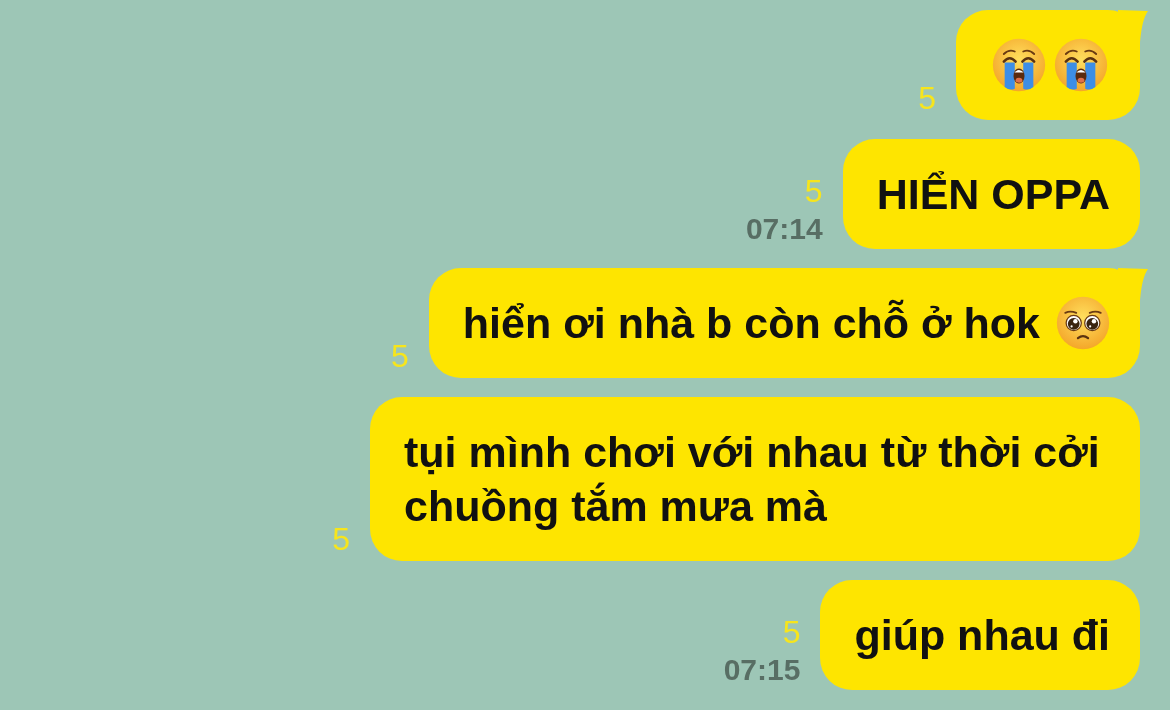  What do you see at coordinates (982, 635) in the screenshot?
I see `message-text: giúp nhau đi` at bounding box center [982, 635].